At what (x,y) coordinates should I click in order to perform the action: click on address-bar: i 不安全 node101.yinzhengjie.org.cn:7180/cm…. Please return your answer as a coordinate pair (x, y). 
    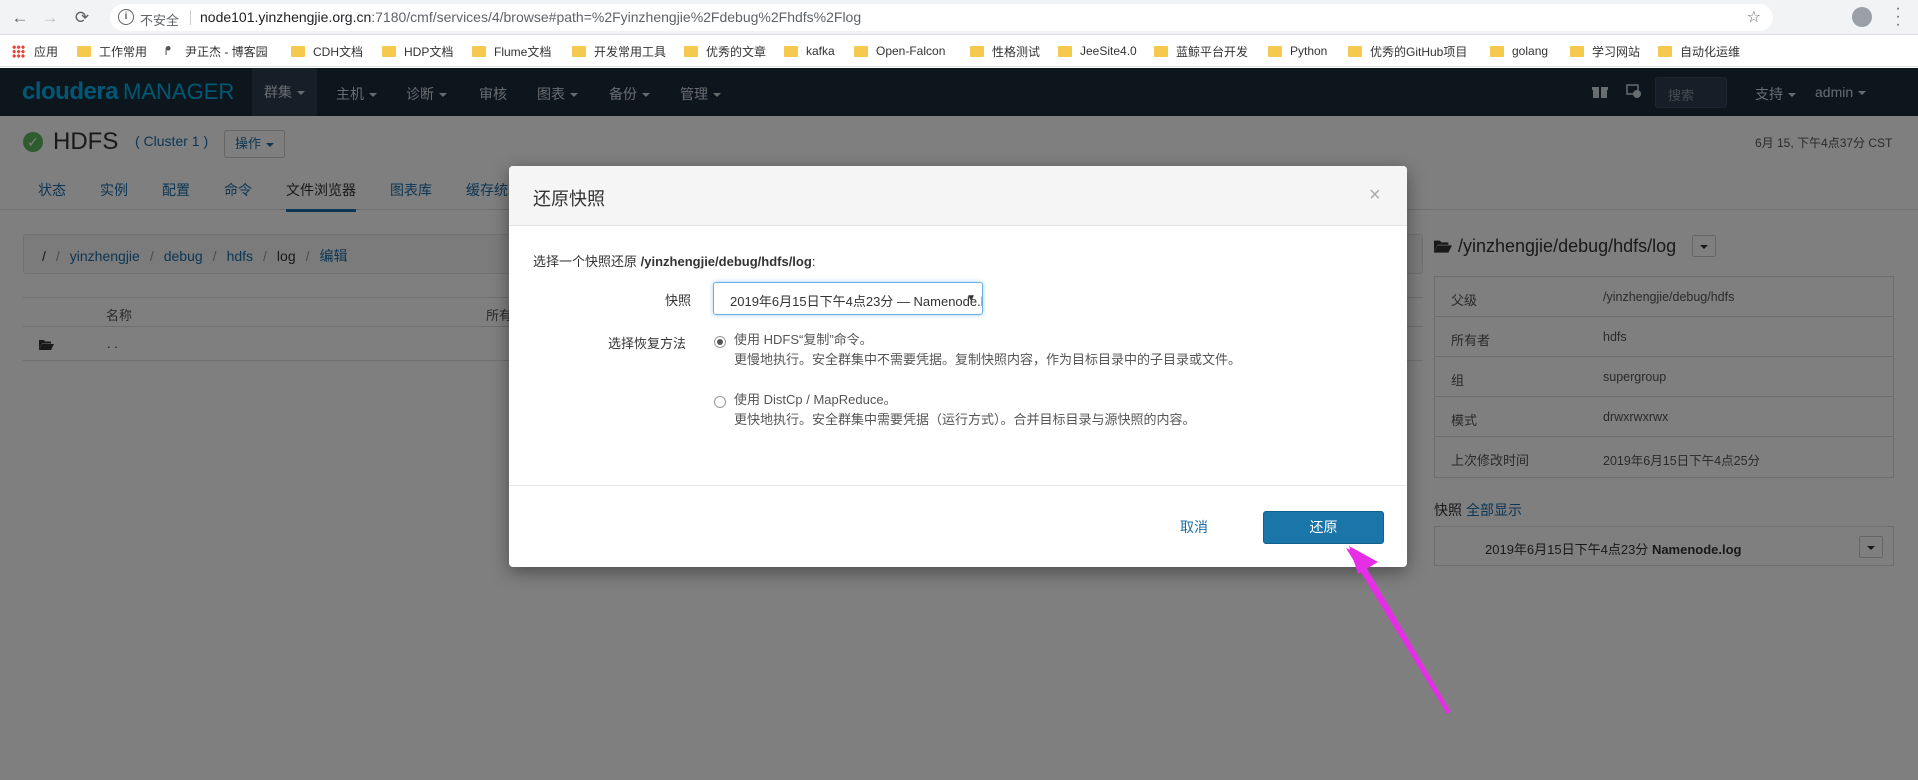
    Looking at the image, I should click on (941, 17).